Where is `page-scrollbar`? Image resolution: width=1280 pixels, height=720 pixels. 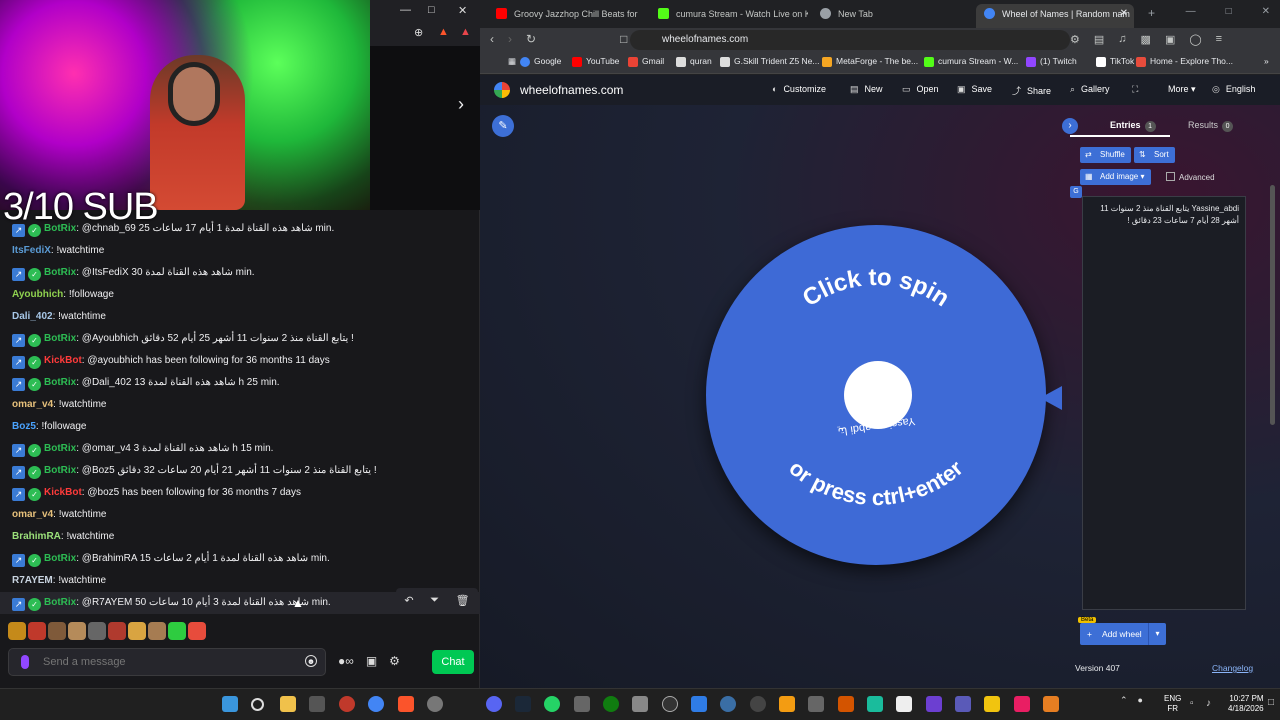 page-scrollbar is located at coordinates (1272, 305).